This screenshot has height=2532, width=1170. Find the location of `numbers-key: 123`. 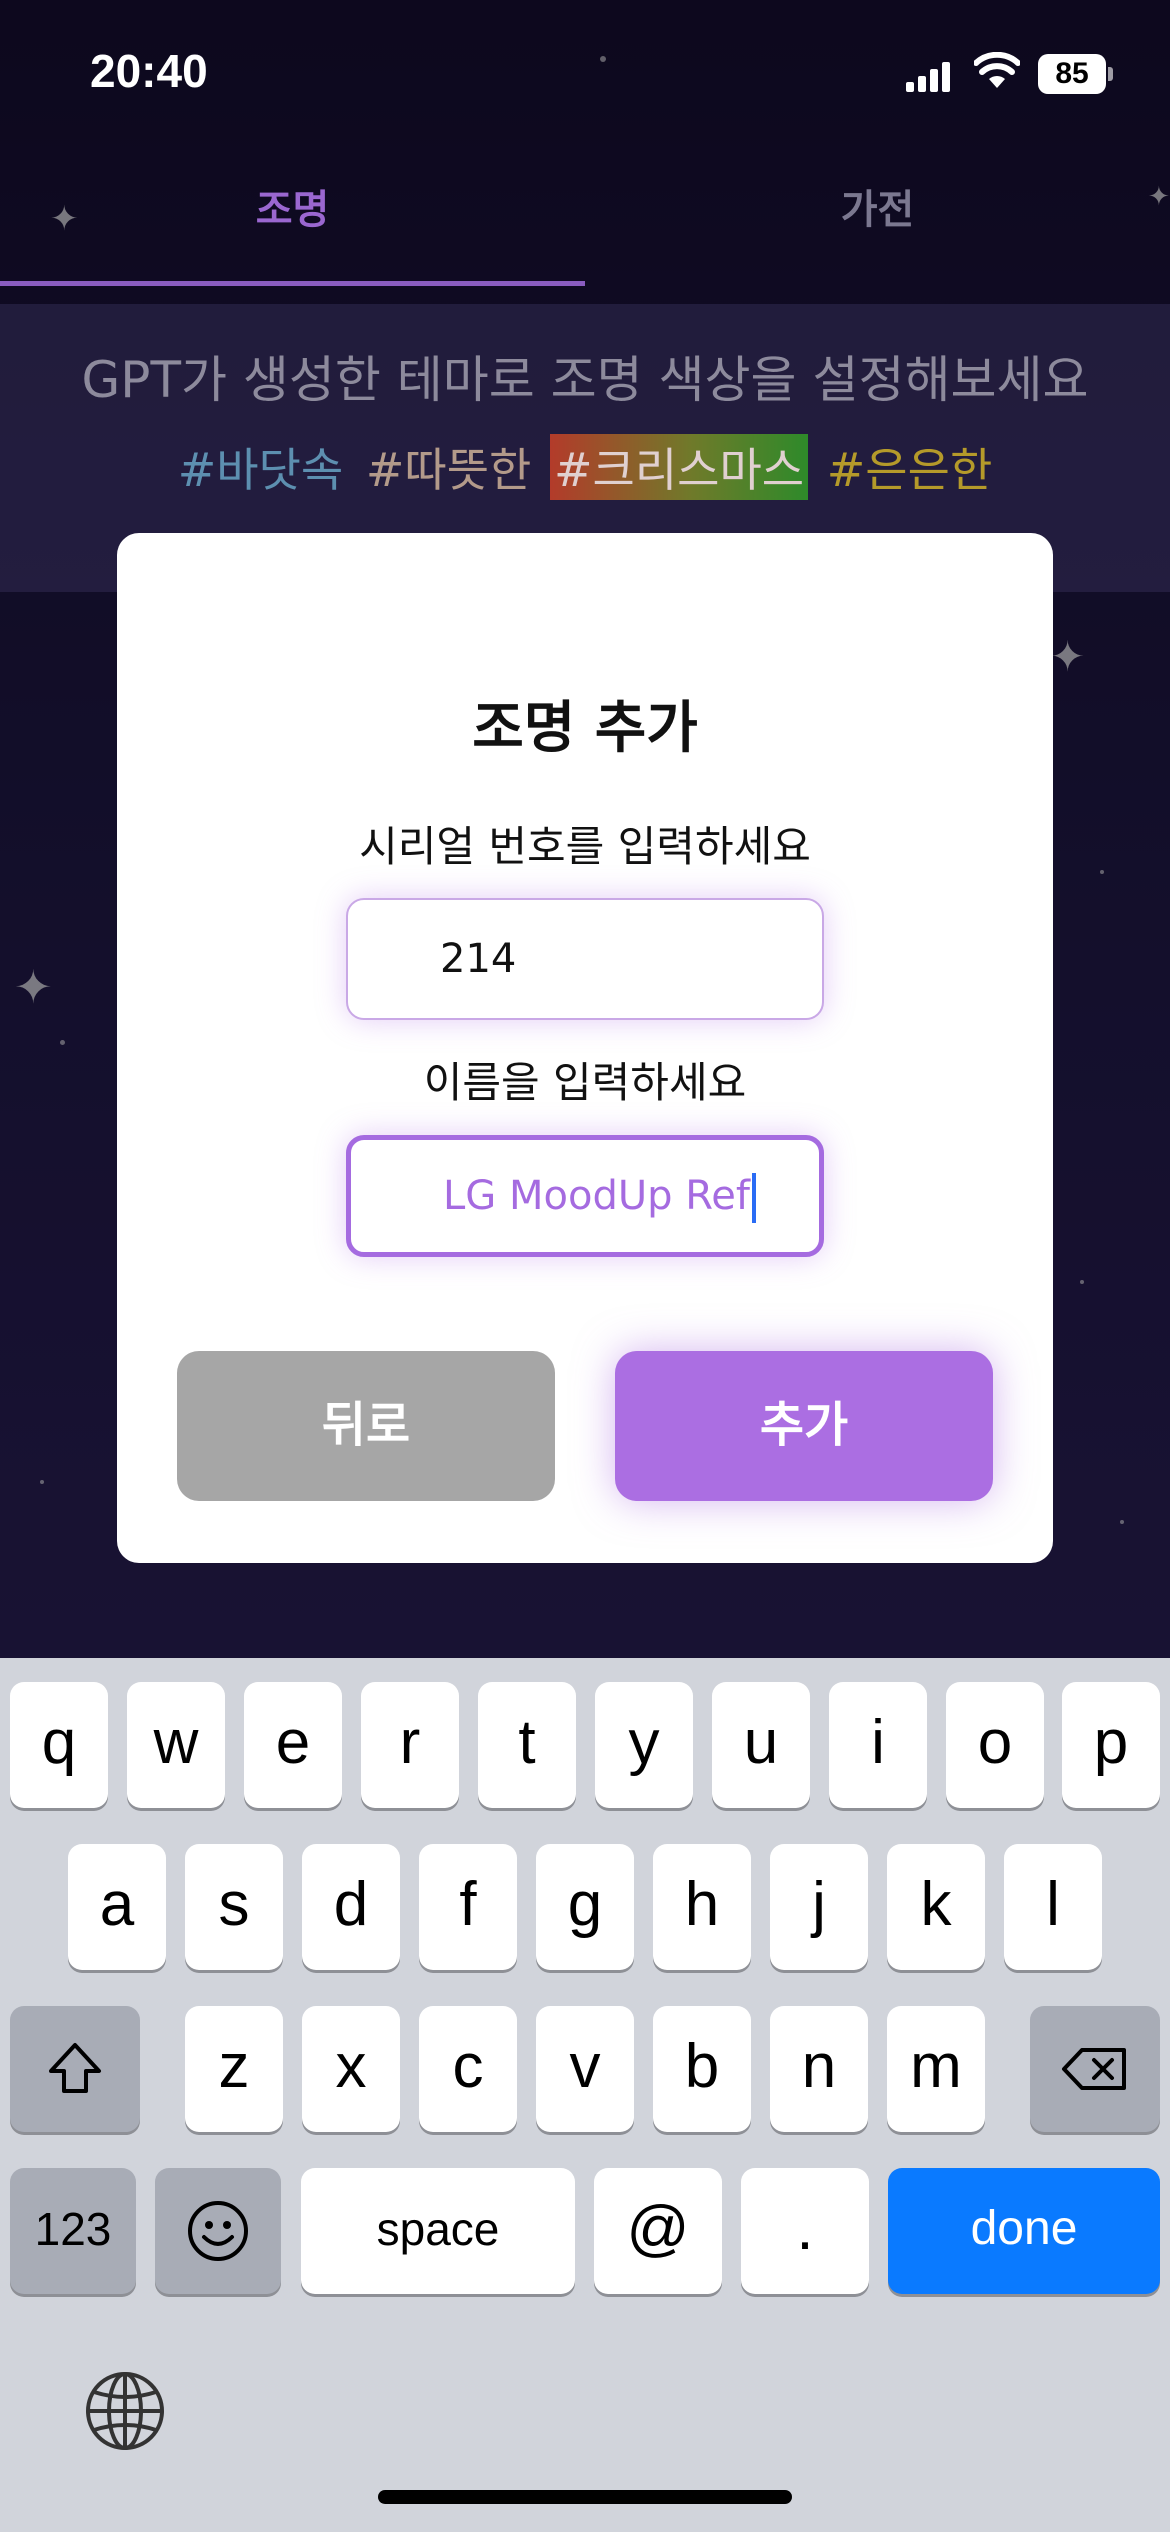

numbers-key: 123 is located at coordinates (73, 2231).